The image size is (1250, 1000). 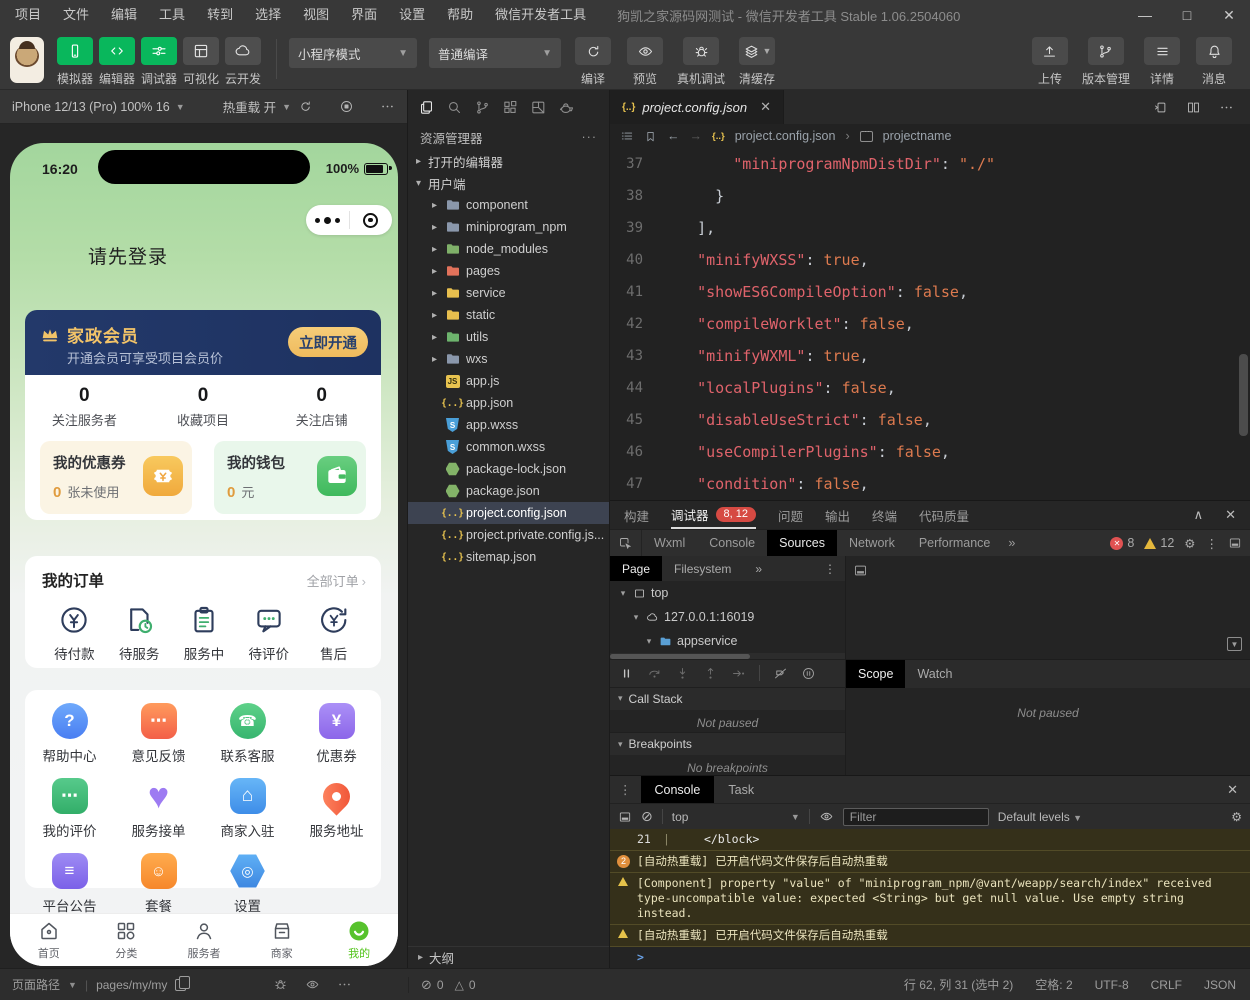 What do you see at coordinates (1214, 62) in the screenshot?
I see `action-消息: 消息` at bounding box center [1214, 62].